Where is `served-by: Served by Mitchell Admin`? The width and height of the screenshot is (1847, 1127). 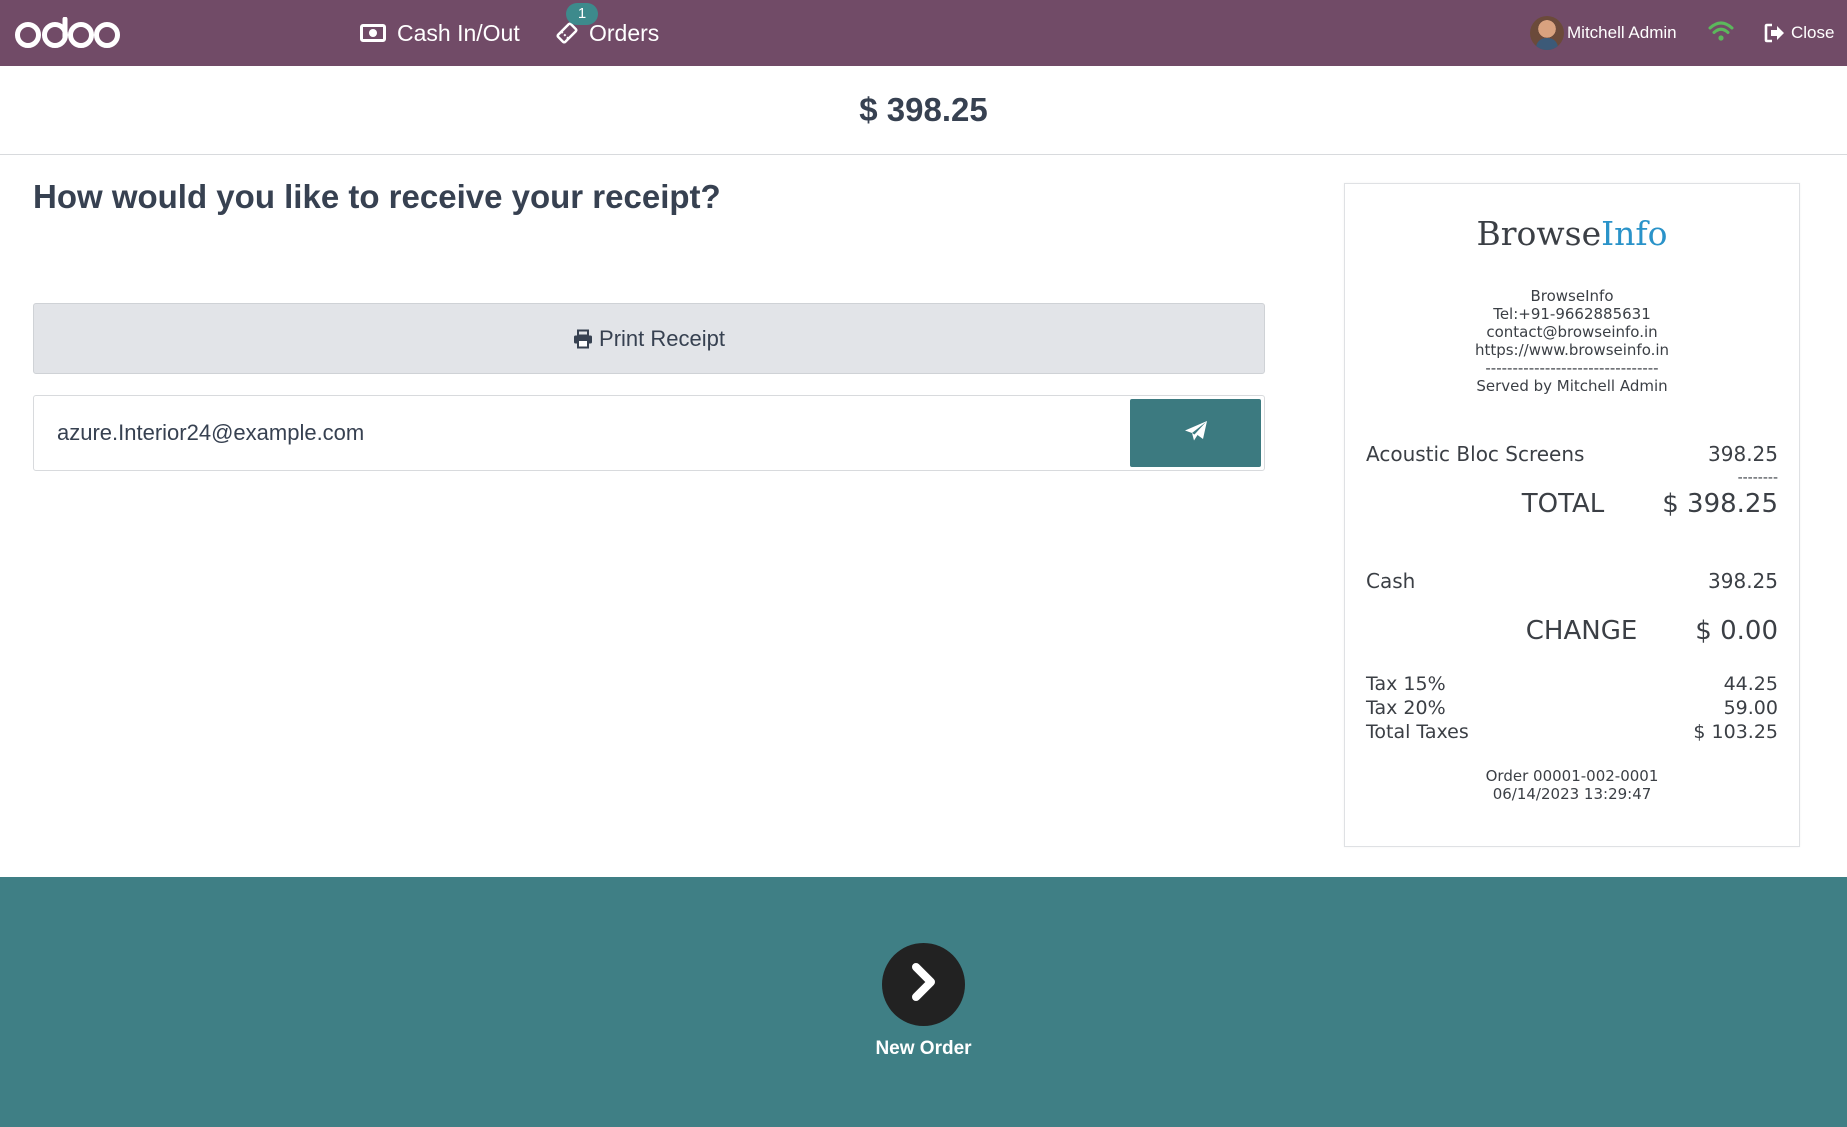
served-by: Served by Mitchell Admin is located at coordinates (1572, 386).